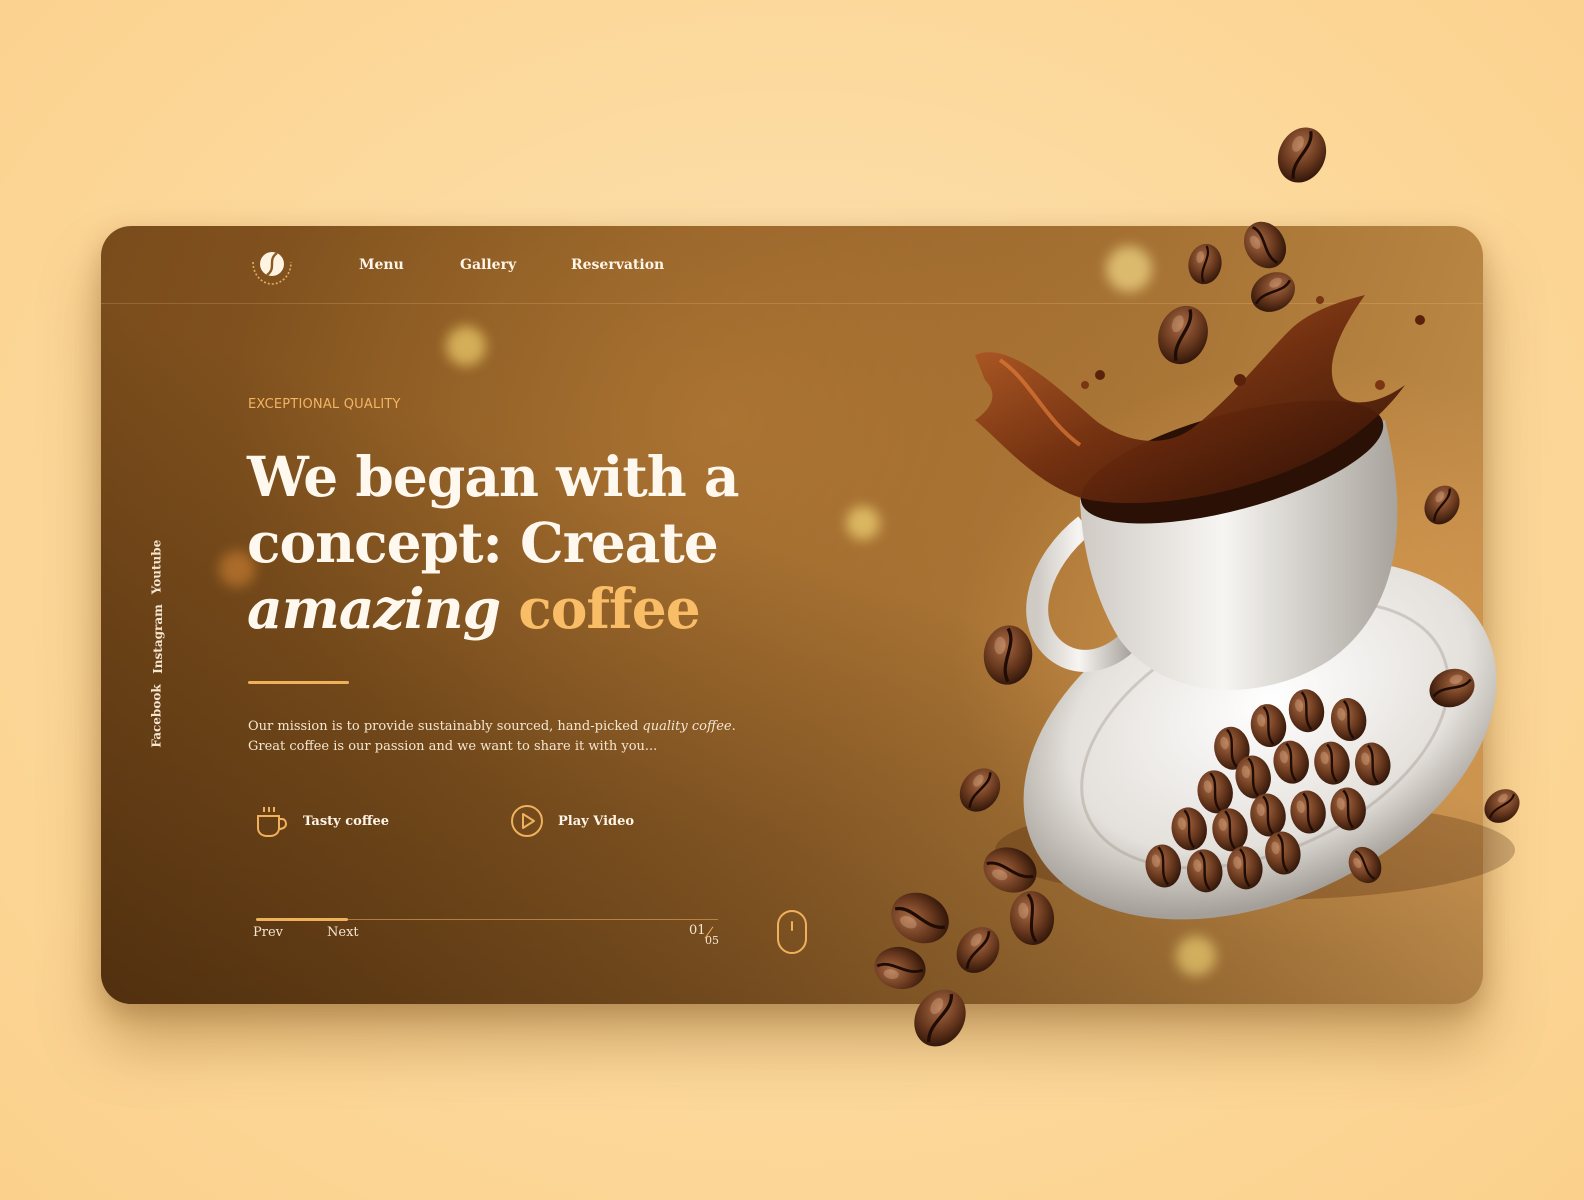 Image resolution: width=1584 pixels, height=1200 pixels. What do you see at coordinates (792, 303) in the screenshot?
I see `header-divider` at bounding box center [792, 303].